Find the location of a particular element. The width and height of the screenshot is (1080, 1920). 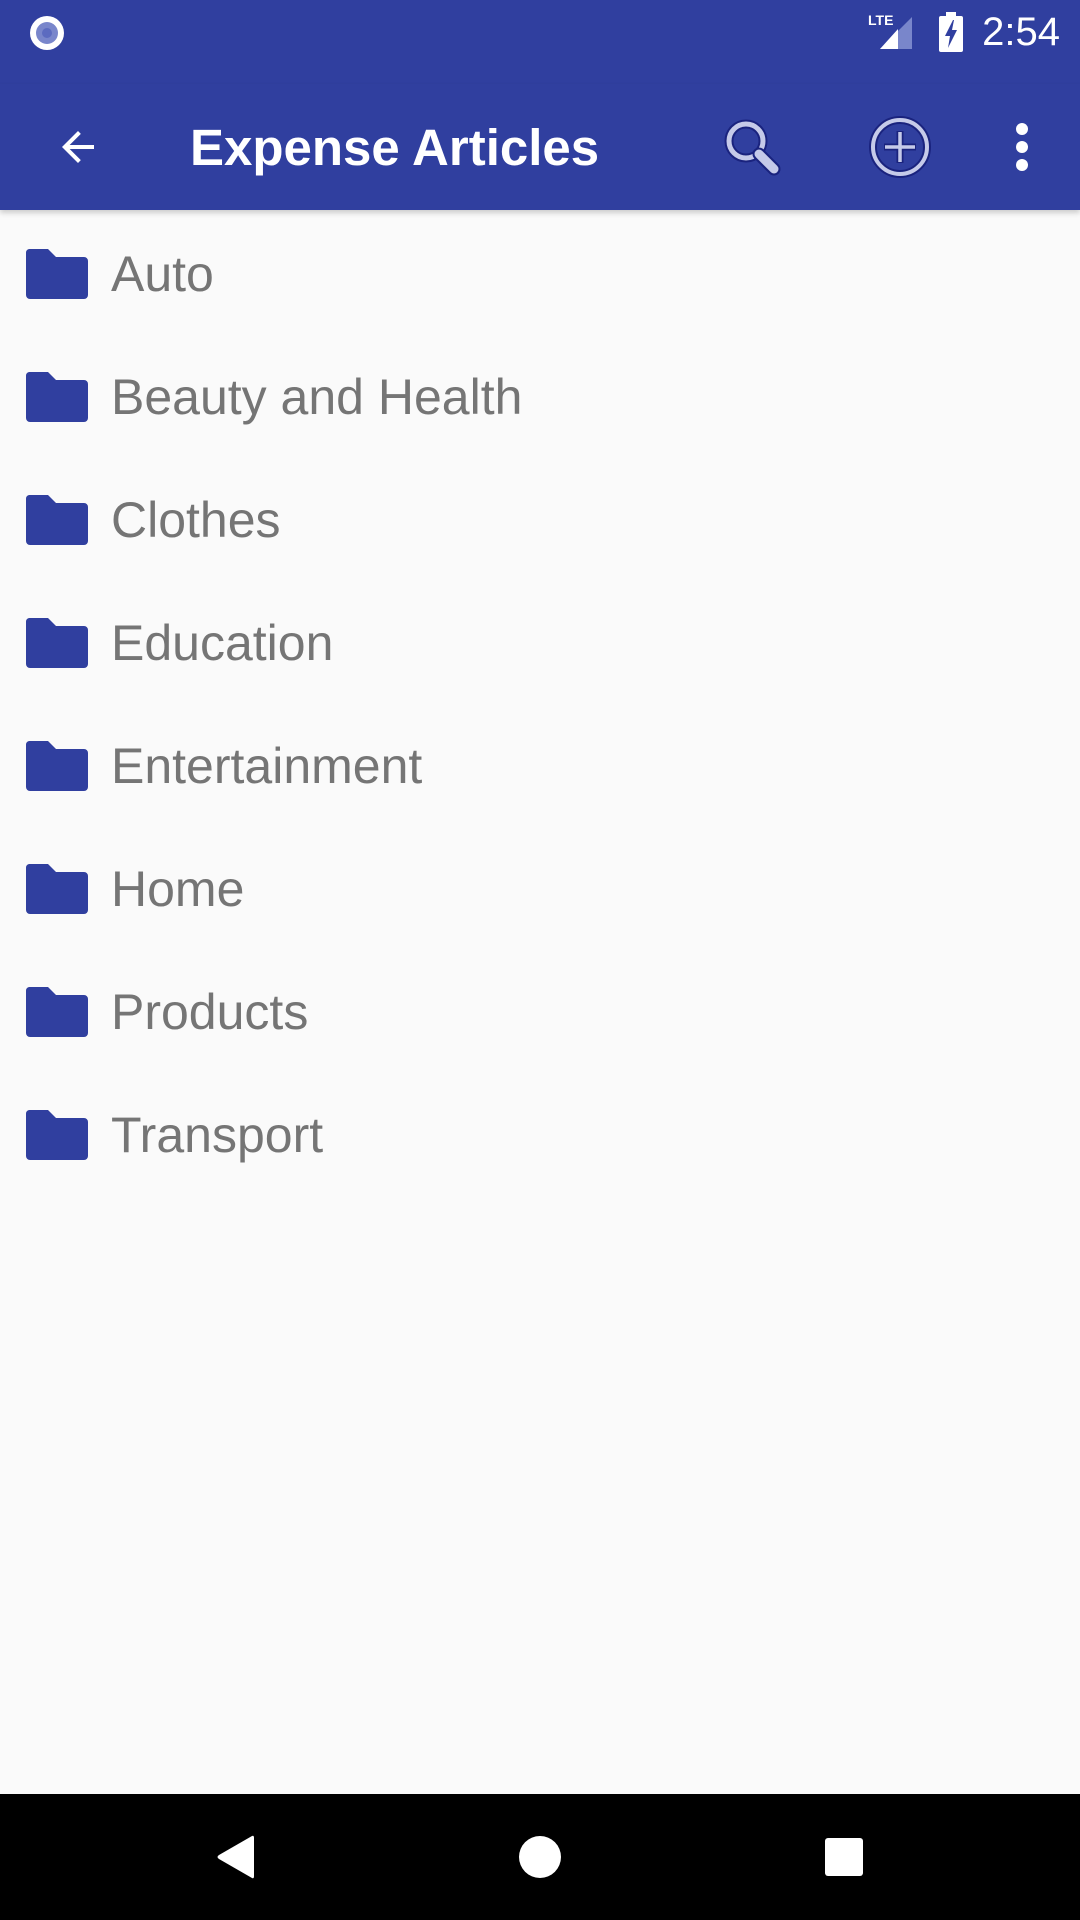

system-nav-bar is located at coordinates (540, 1857).